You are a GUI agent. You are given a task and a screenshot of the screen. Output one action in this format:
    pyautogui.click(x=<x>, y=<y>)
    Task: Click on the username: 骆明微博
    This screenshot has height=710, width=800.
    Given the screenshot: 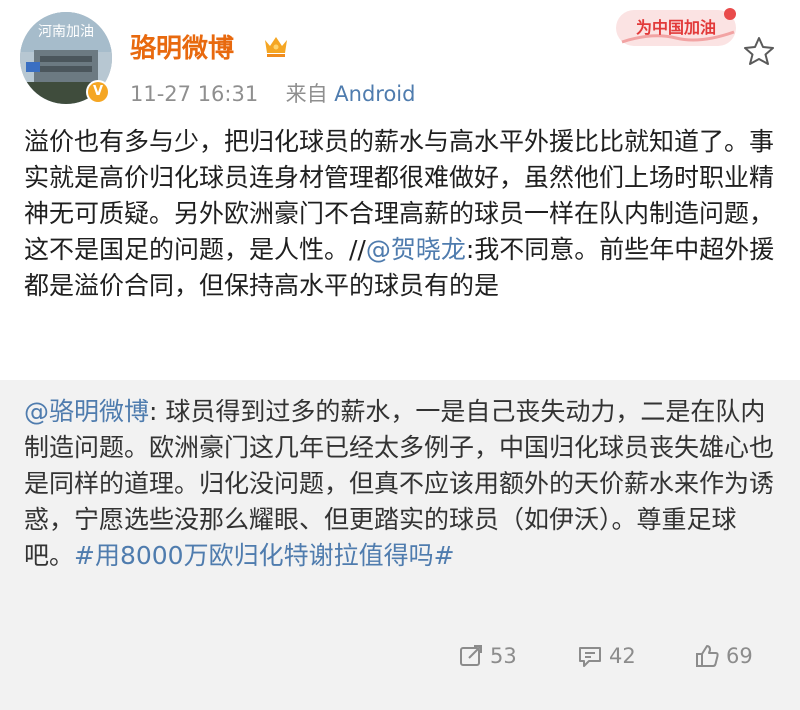 What is the action you would take?
    pyautogui.click(x=182, y=46)
    